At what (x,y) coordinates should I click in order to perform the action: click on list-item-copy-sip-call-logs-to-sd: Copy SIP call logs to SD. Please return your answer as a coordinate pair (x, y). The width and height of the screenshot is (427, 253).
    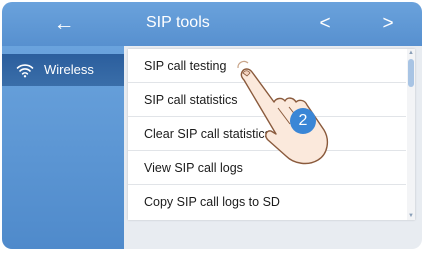
    Looking at the image, I should click on (267, 201).